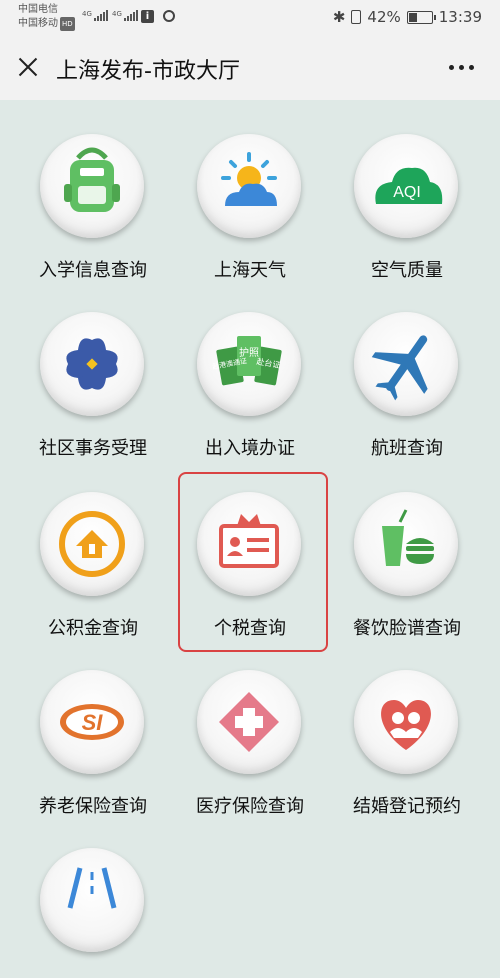  What do you see at coordinates (250, 806) in the screenshot?
I see `service-label: 医疗保险查询` at bounding box center [250, 806].